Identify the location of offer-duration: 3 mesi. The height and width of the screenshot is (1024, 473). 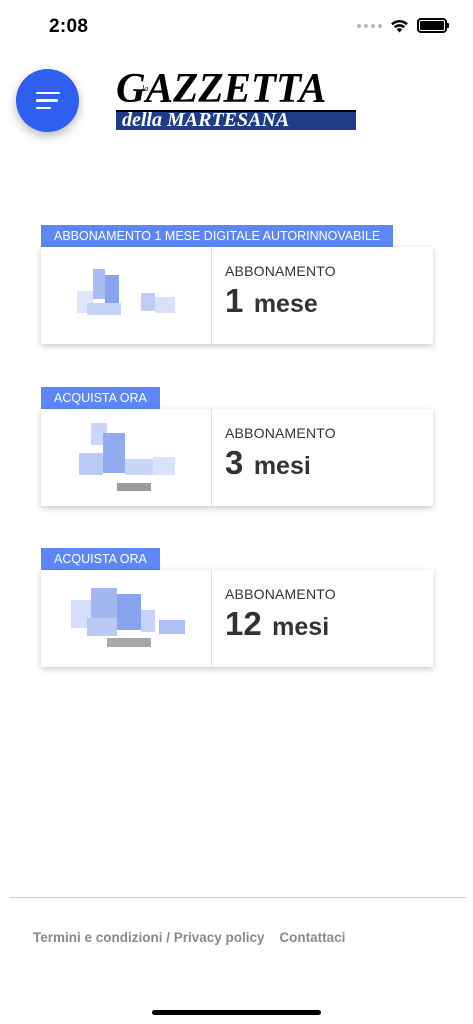
(329, 464).